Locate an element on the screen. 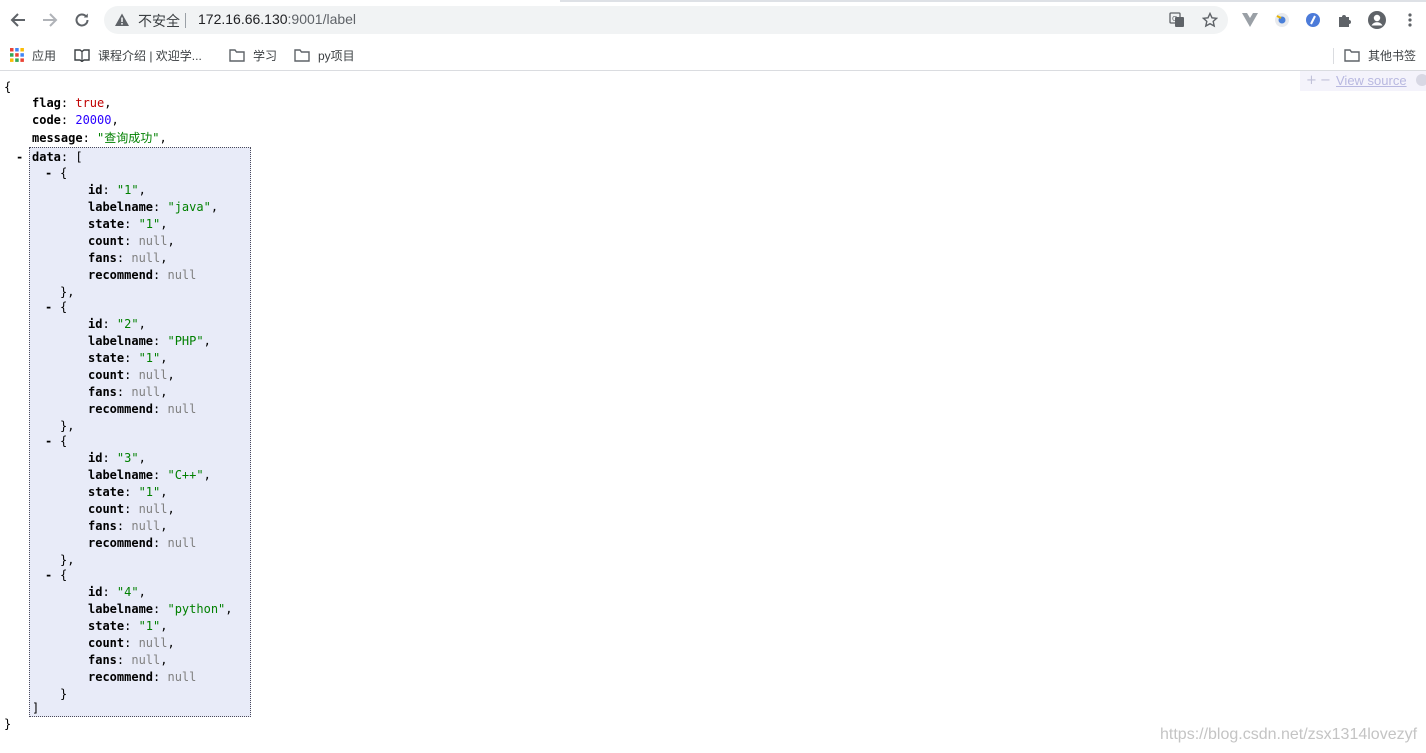  json-entry-labelname: labelname: "C++", is located at coordinates (149, 475).